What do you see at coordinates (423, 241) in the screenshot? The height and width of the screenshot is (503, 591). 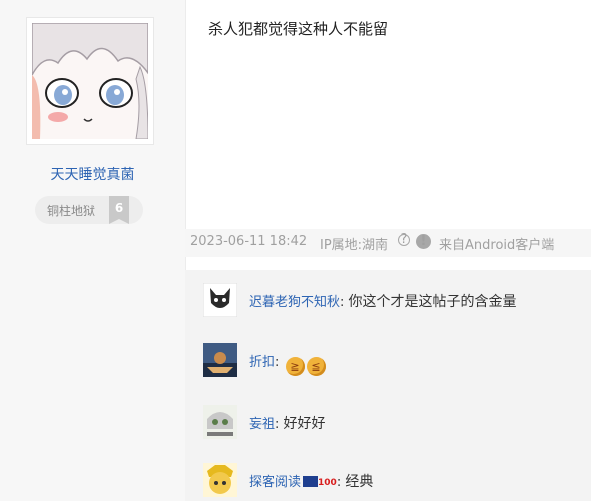 I see `report-icon: !` at bounding box center [423, 241].